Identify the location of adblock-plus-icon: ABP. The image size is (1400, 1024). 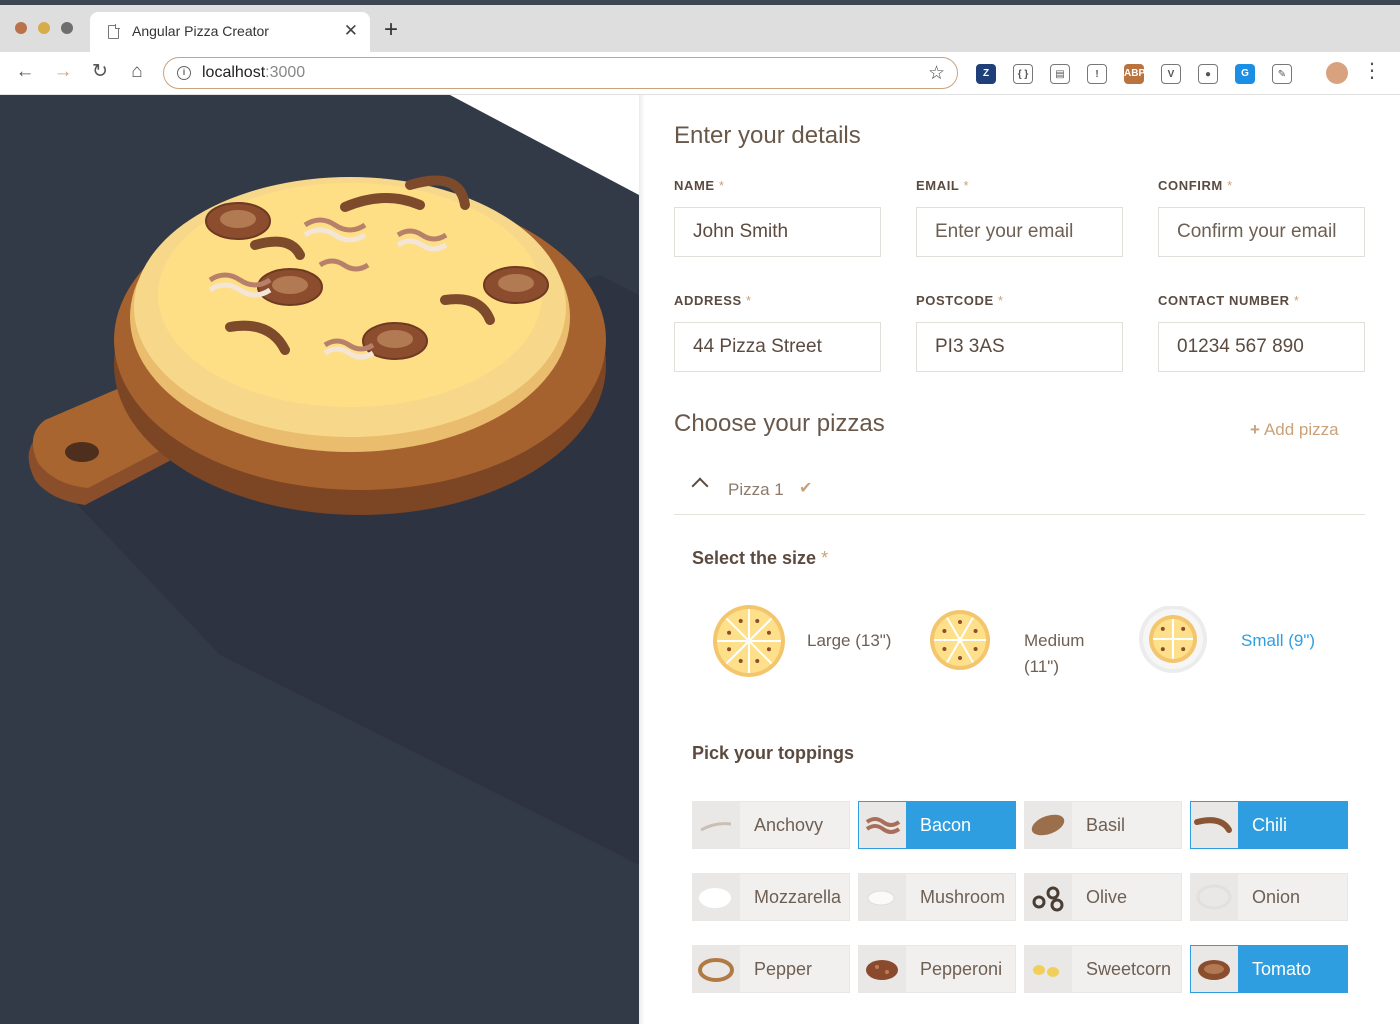
(1134, 74).